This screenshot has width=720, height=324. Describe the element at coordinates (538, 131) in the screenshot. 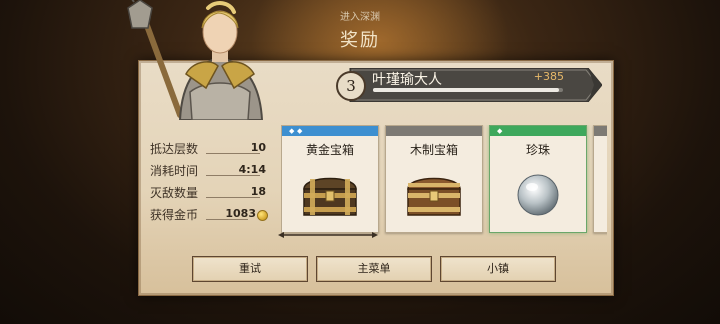

I see `rarity-strip: ◆` at that location.